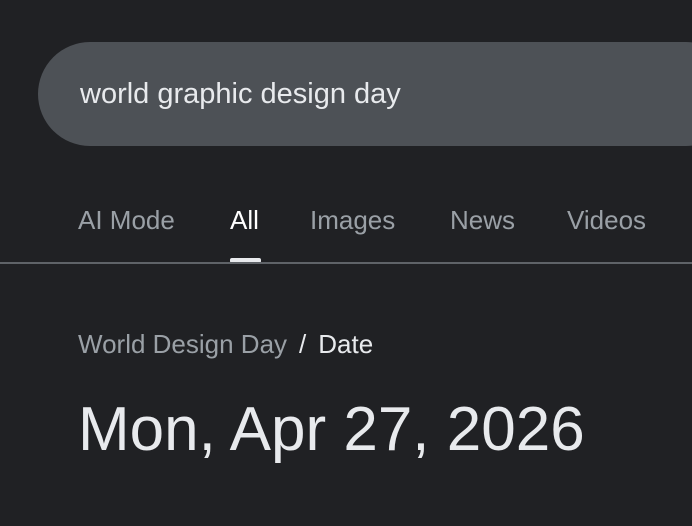  Describe the element at coordinates (126, 225) in the screenshot. I see `tab-ai-mode: AI Mode` at that location.